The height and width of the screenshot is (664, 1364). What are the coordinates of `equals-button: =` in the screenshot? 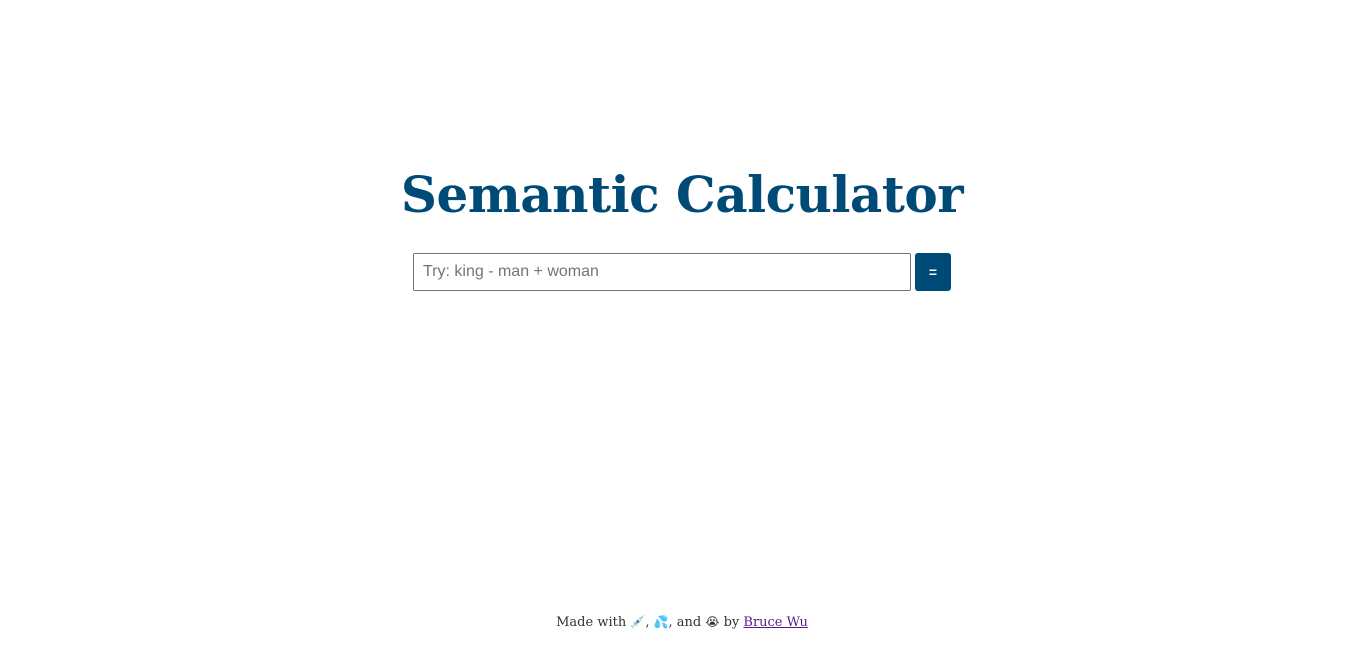 It's located at (933, 272).